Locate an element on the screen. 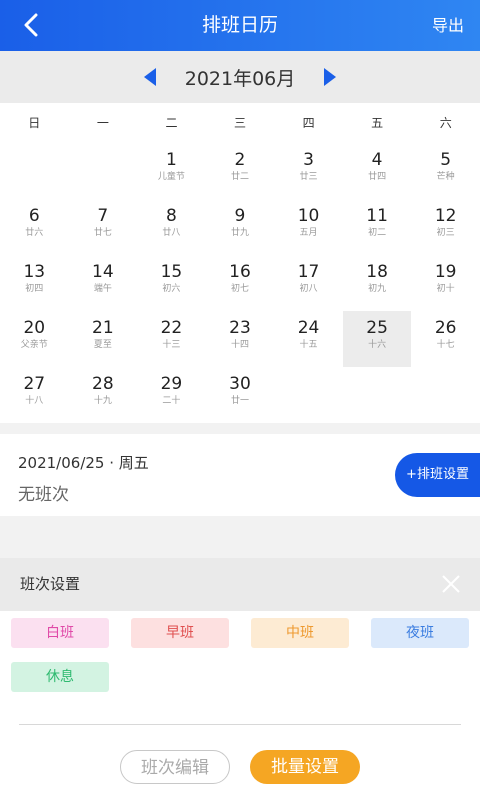  current-month-label: 2021年06月 is located at coordinates (240, 78).